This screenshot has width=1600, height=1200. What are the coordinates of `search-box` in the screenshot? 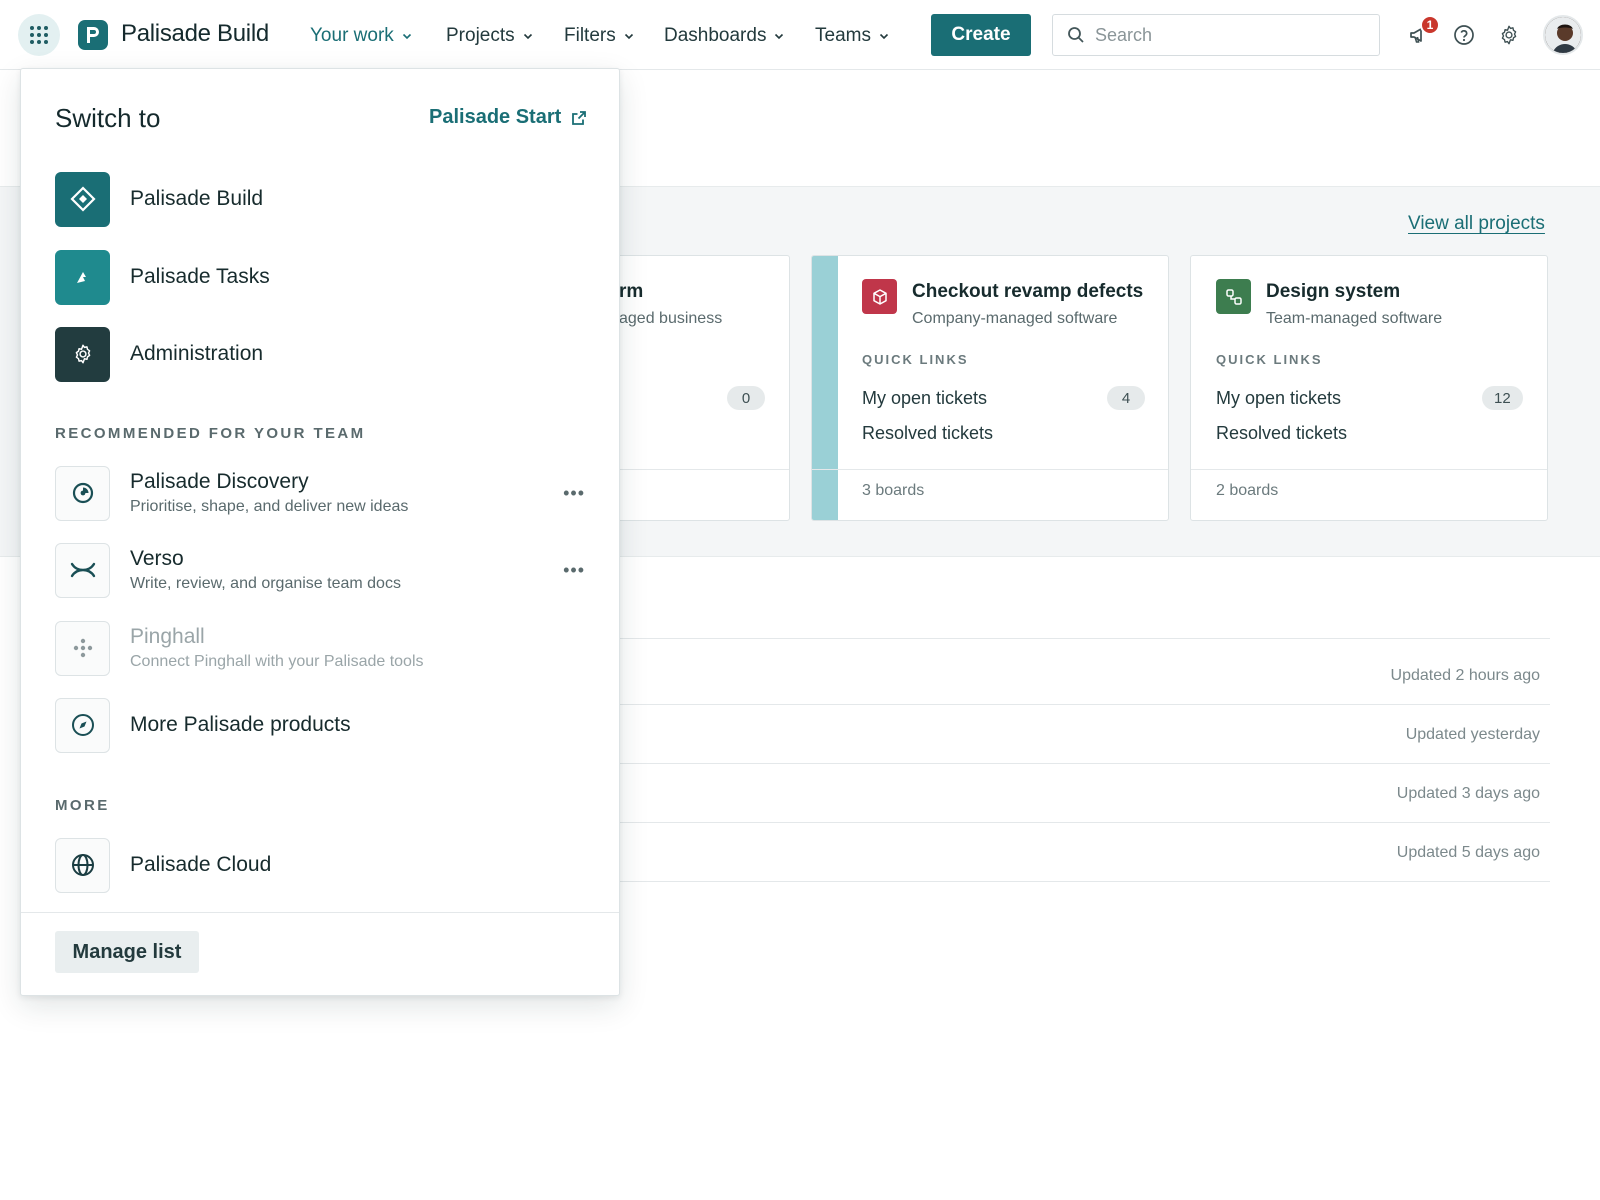 It's located at (1216, 35).